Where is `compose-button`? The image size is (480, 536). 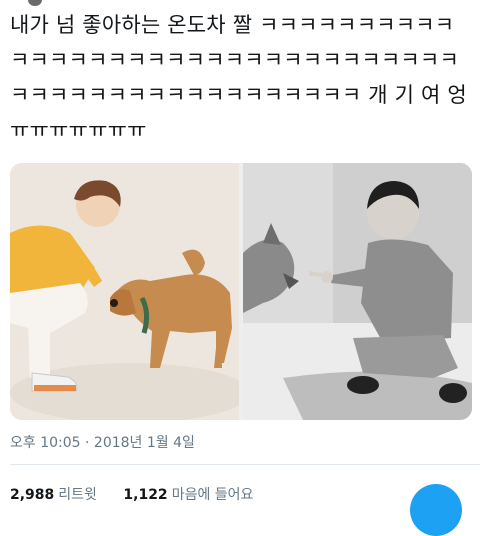
compose-button is located at coordinates (436, 510).